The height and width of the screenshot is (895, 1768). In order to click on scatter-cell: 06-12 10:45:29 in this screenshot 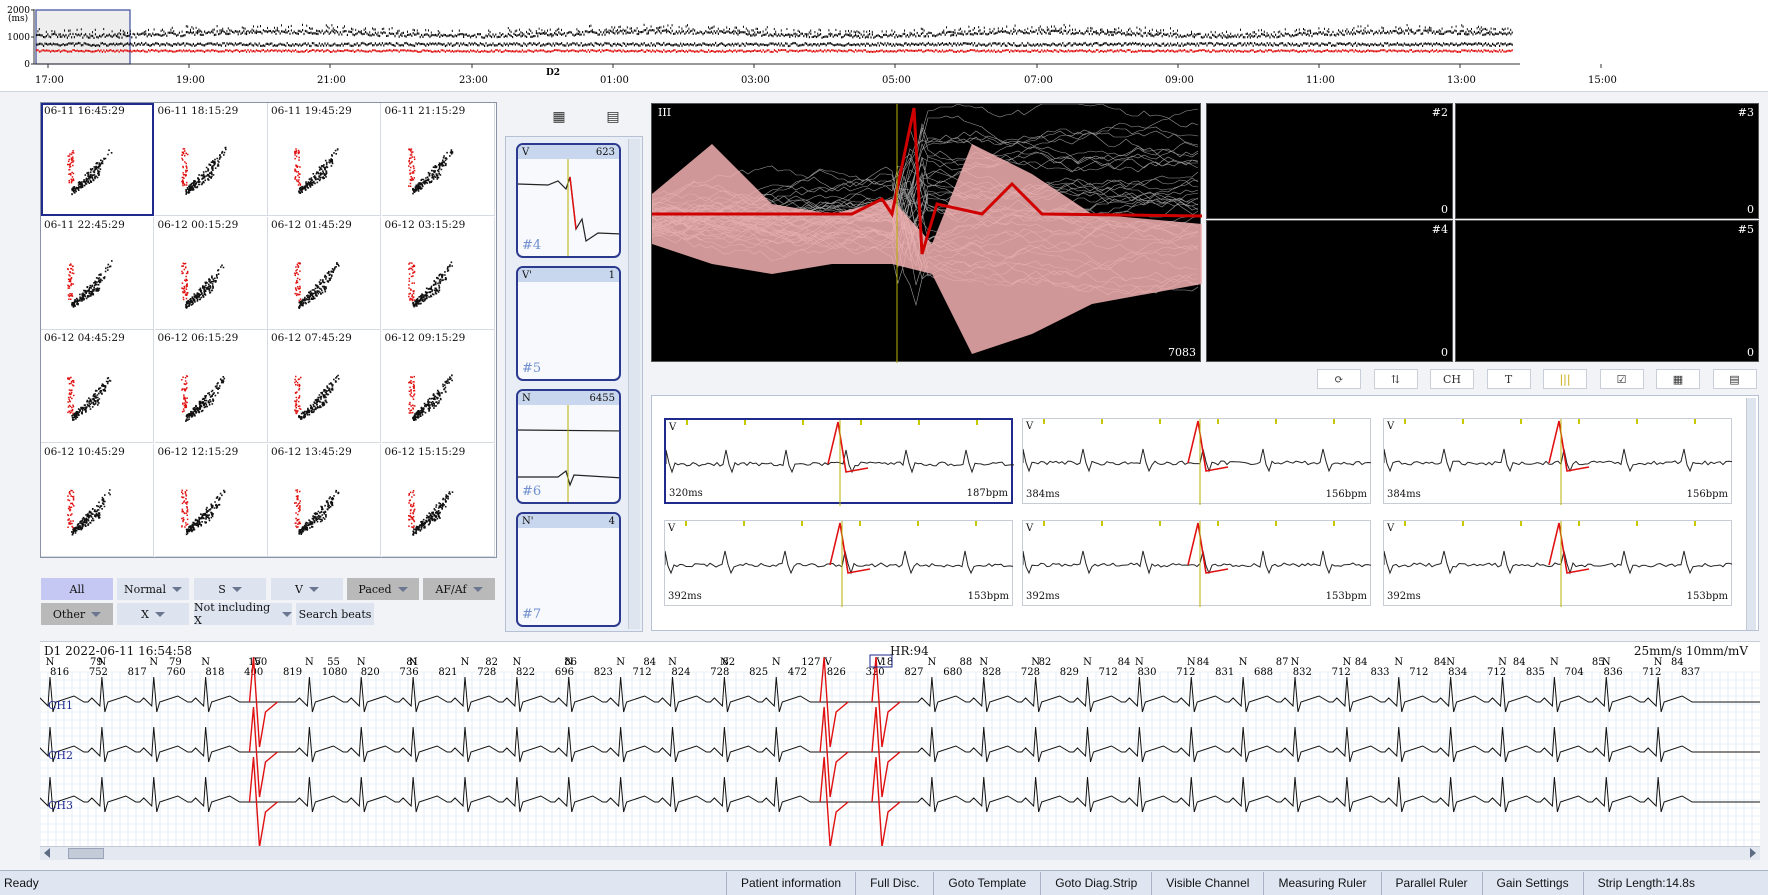, I will do `click(97, 500)`.